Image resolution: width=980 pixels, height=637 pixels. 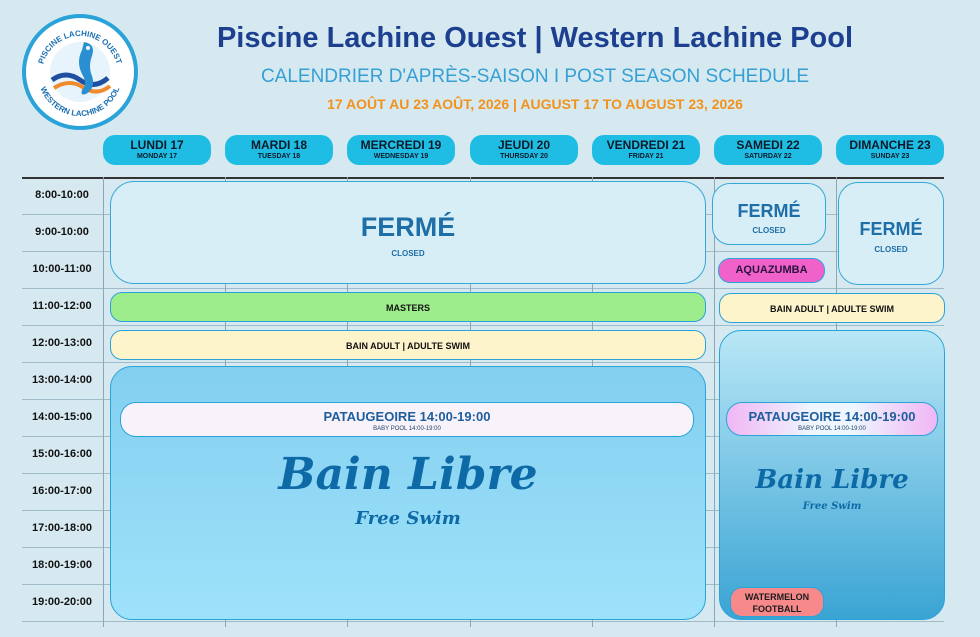 I want to click on closed-block-sunday: FERMÉ CLOSED, so click(x=891, y=233).